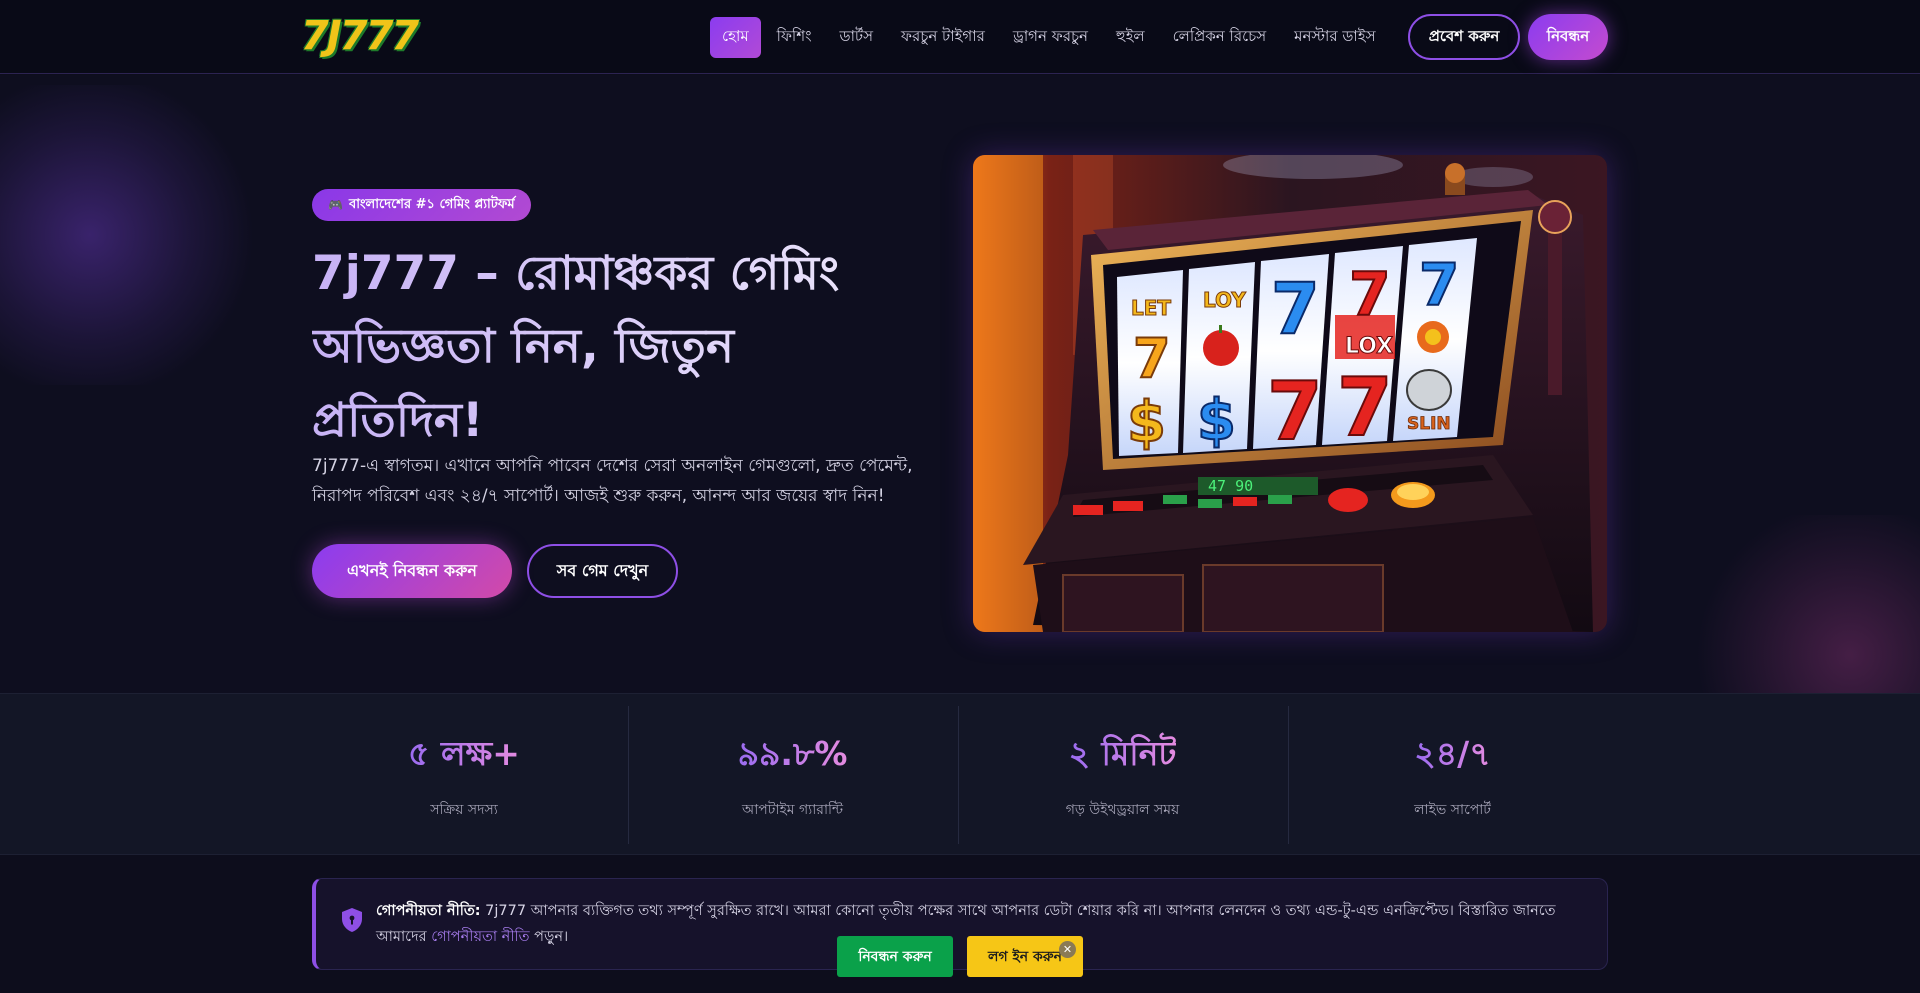 The width and height of the screenshot is (1920, 993). Describe the element at coordinates (792, 810) in the screenshot. I see `stat-label: আপটাইম গ্যারান্টি` at that location.